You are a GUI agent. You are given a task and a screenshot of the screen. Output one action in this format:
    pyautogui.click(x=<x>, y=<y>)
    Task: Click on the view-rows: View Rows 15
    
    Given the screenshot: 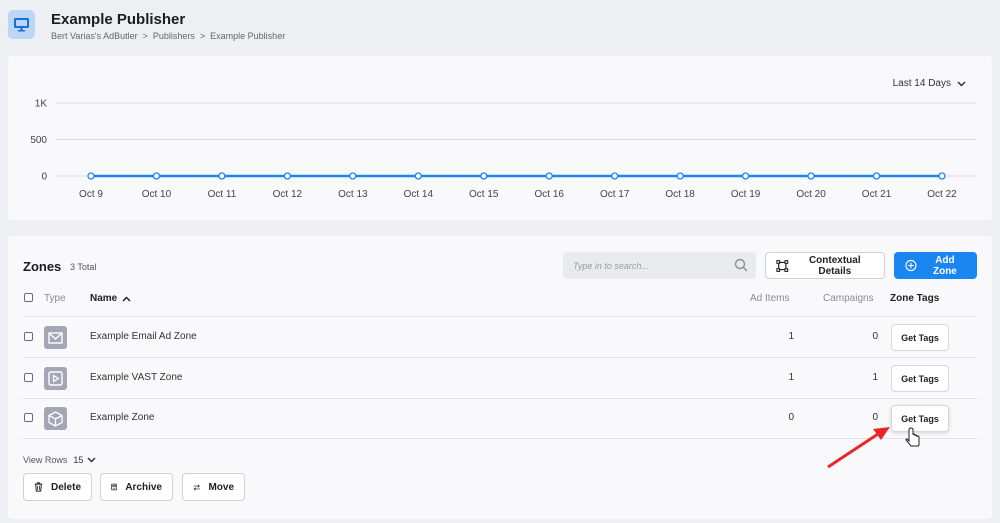 What is the action you would take?
    pyautogui.click(x=59, y=460)
    